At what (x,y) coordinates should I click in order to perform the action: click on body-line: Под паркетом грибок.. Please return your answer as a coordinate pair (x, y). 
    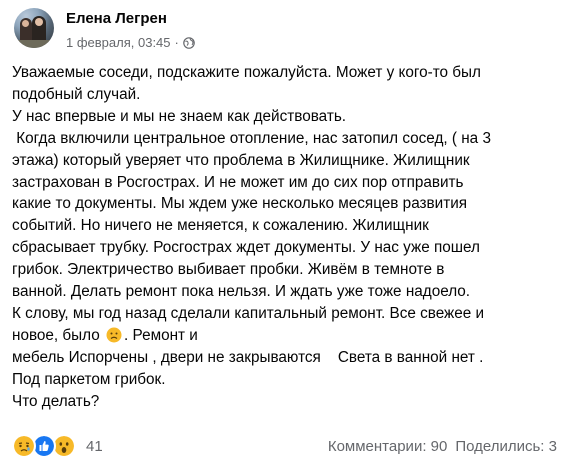
    Looking at the image, I should click on (89, 379).